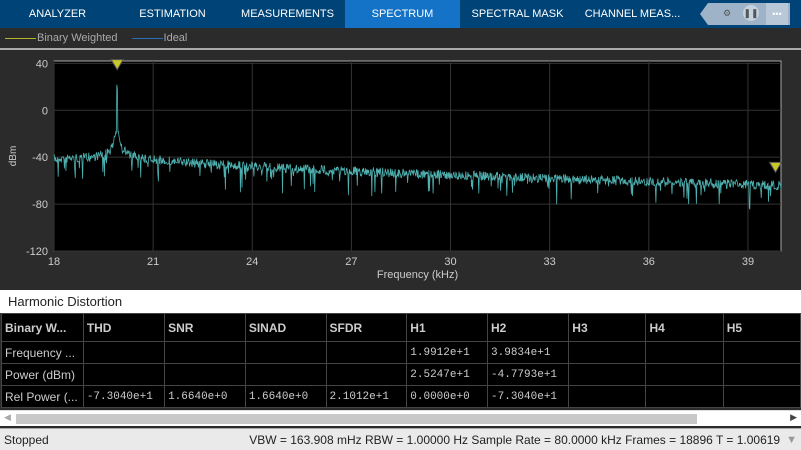 This screenshot has width=801, height=450. I want to click on tab-analyzer: ANALYZER, so click(57, 14).